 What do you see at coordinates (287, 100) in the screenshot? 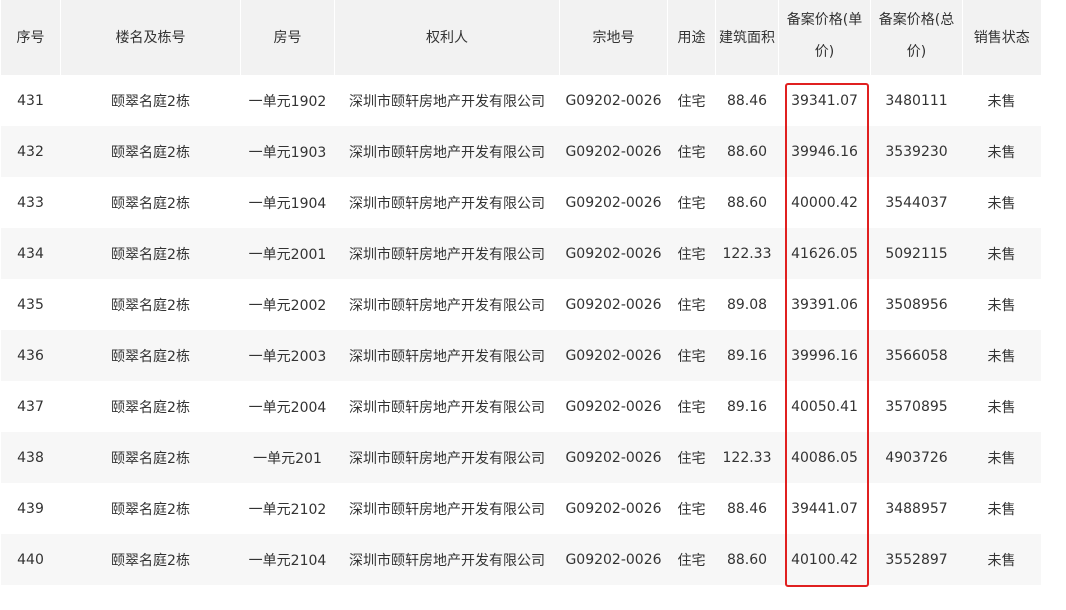
I see `cell-room: 一单元1902` at bounding box center [287, 100].